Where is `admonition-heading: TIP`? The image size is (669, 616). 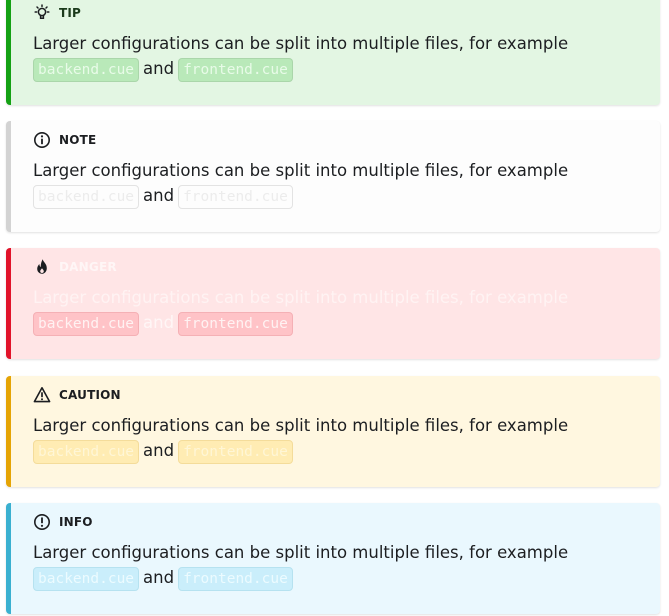
admonition-heading: TIP is located at coordinates (57, 13).